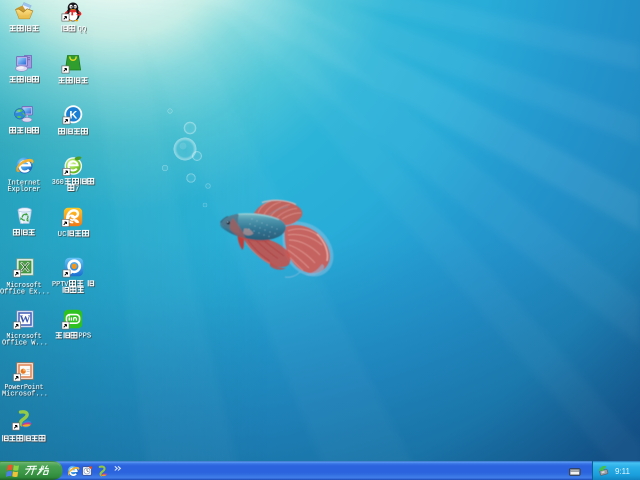 This screenshot has height=480, width=640. I want to click on svg-text: UC, so click(62, 235).